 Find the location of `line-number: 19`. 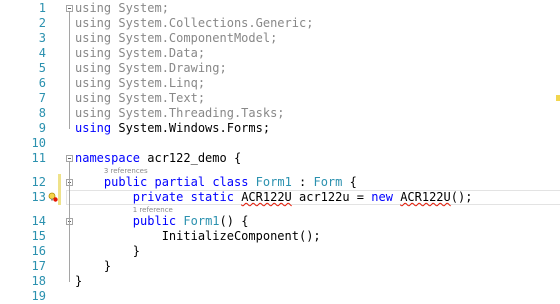

line-number: 19 is located at coordinates (38, 296).